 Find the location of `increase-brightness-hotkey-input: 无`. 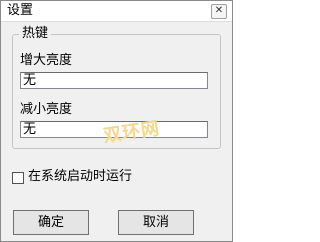

increase-brightness-hotkey-input: 无 is located at coordinates (114, 80).